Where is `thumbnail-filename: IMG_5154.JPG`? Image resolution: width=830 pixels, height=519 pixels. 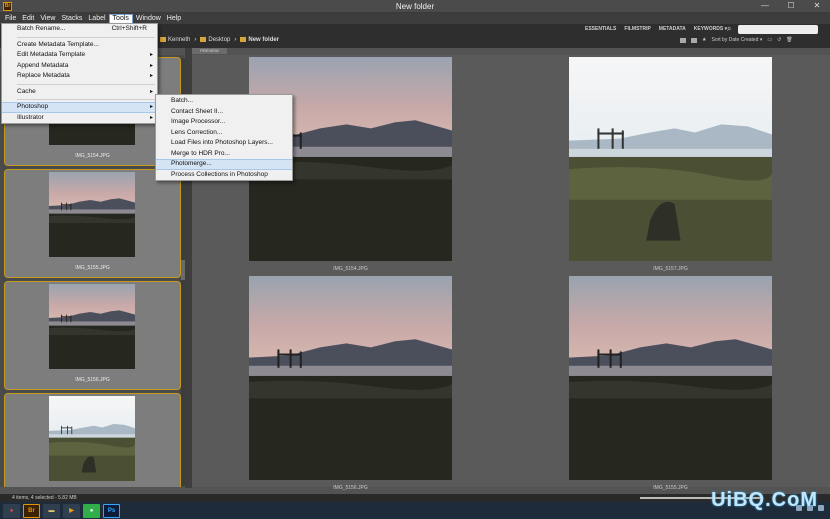 thumbnail-filename: IMG_5154.JPG is located at coordinates (92, 156).